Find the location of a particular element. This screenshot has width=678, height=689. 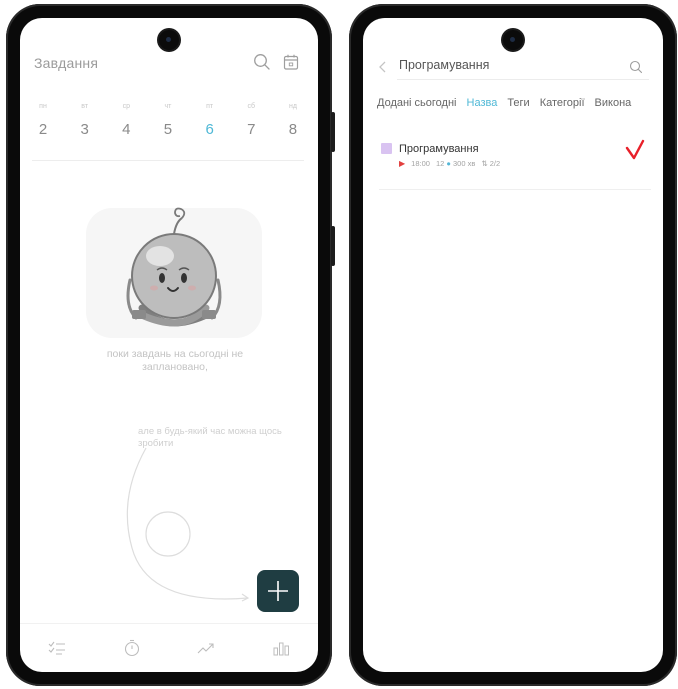

add-task-button is located at coordinates (278, 591).